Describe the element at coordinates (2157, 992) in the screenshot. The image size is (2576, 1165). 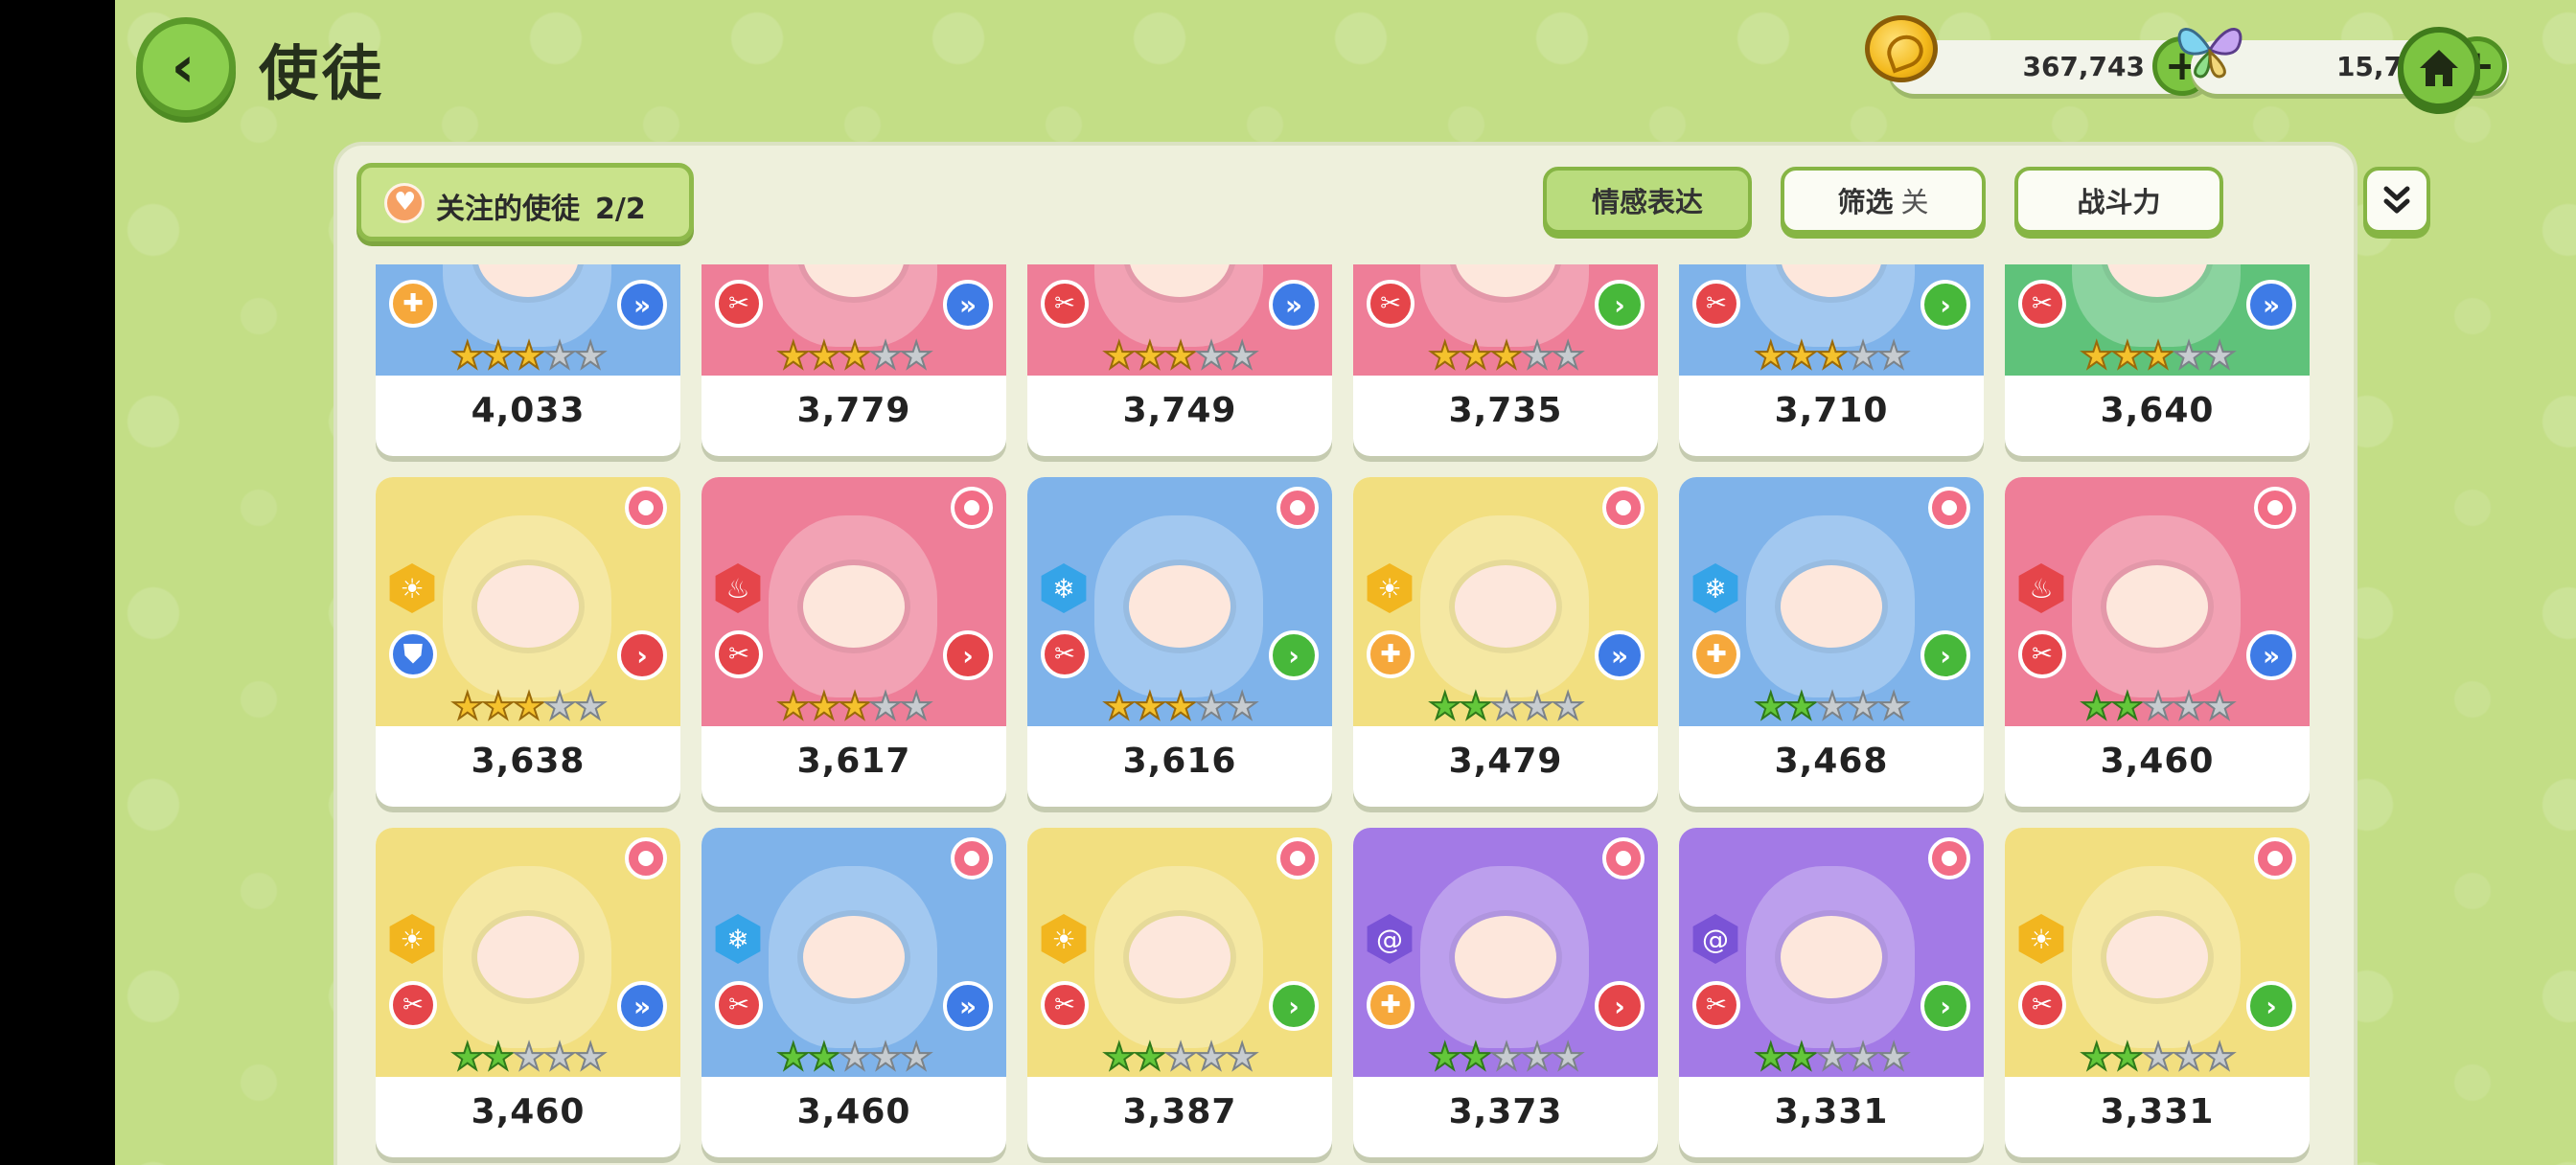
I see `apostle-card: ☀ ✂ › ★★★★★ 3,331` at that location.